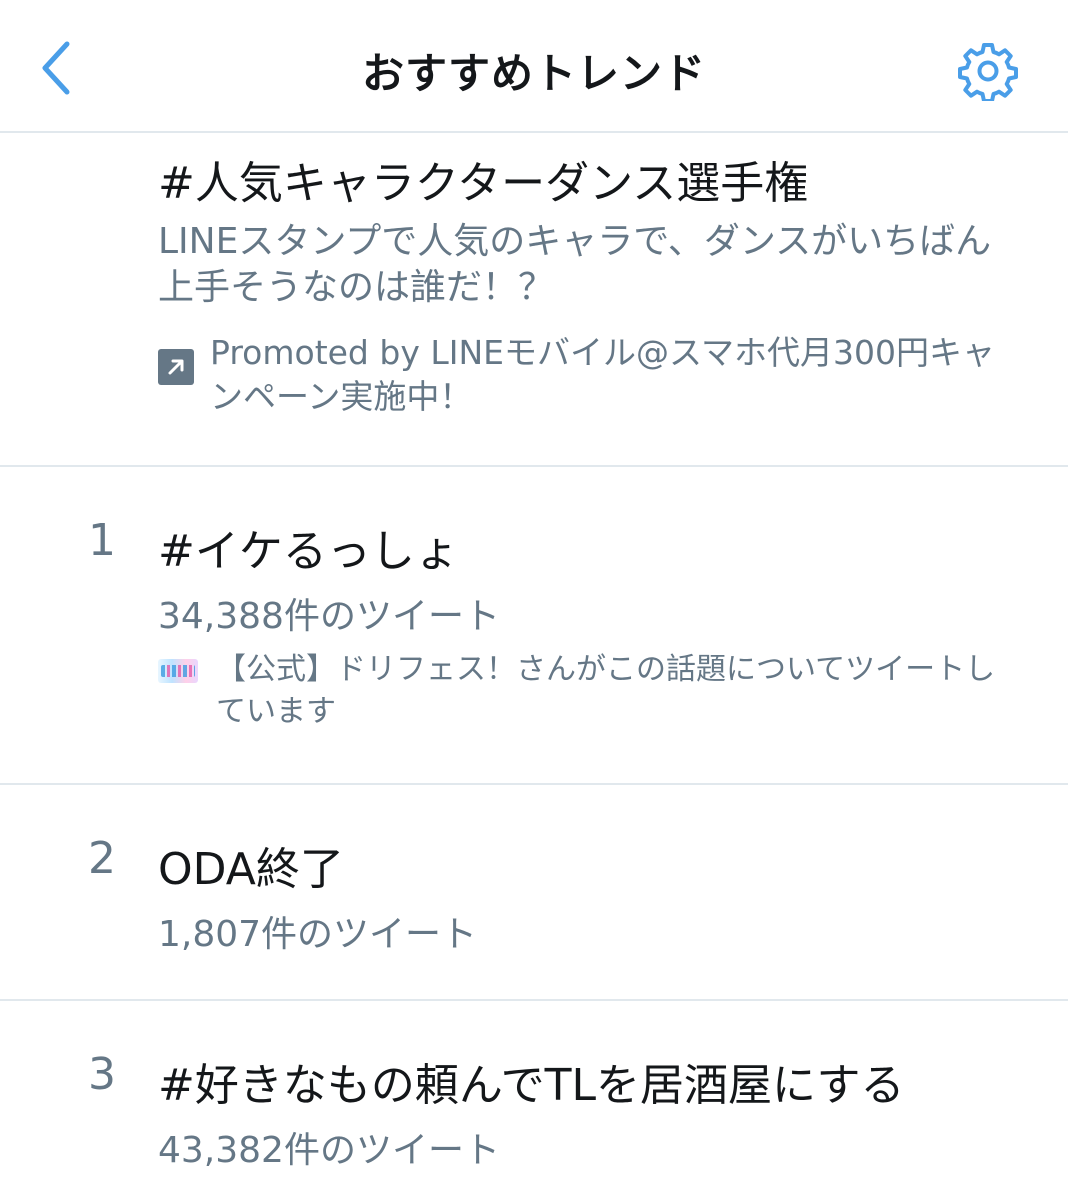 The height and width of the screenshot is (1200, 1068). I want to click on trend-name: #好きなもの頼んでTLを居酒屋にする, so click(531, 1085).